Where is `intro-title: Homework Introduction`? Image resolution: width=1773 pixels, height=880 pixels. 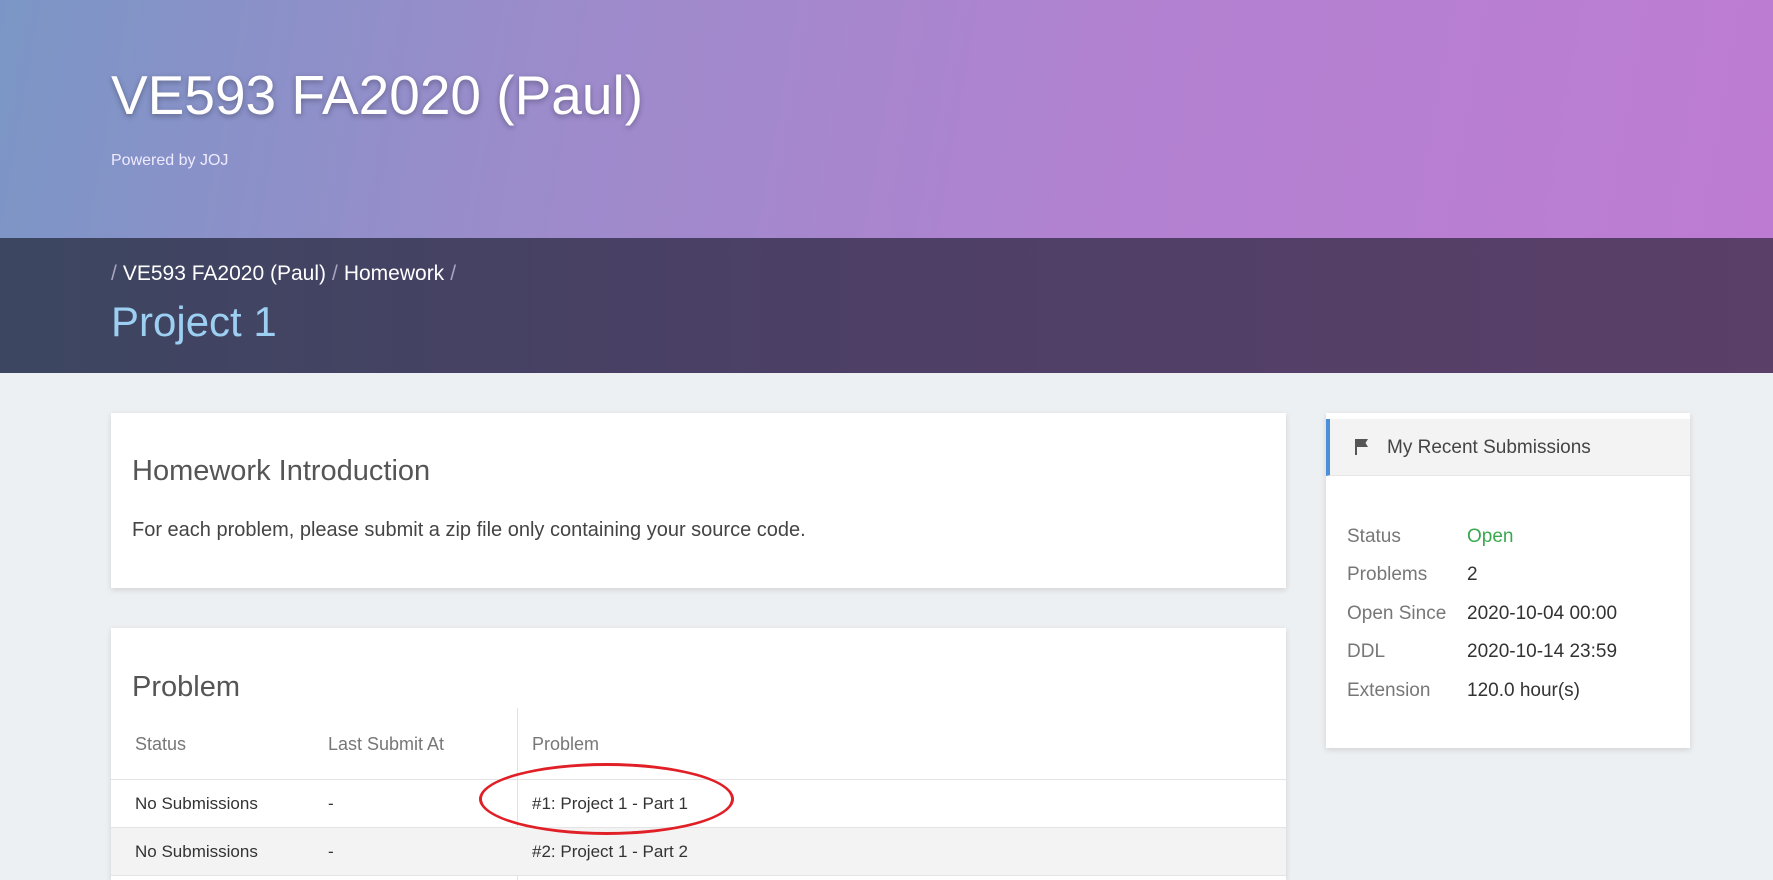 intro-title: Homework Introduction is located at coordinates (281, 471).